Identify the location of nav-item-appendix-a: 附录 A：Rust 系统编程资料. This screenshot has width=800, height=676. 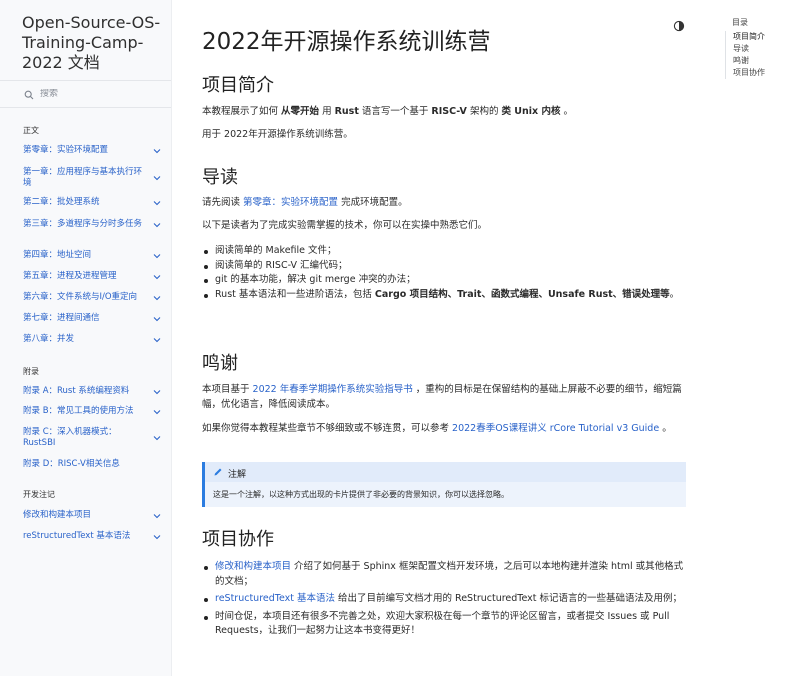
(85, 391).